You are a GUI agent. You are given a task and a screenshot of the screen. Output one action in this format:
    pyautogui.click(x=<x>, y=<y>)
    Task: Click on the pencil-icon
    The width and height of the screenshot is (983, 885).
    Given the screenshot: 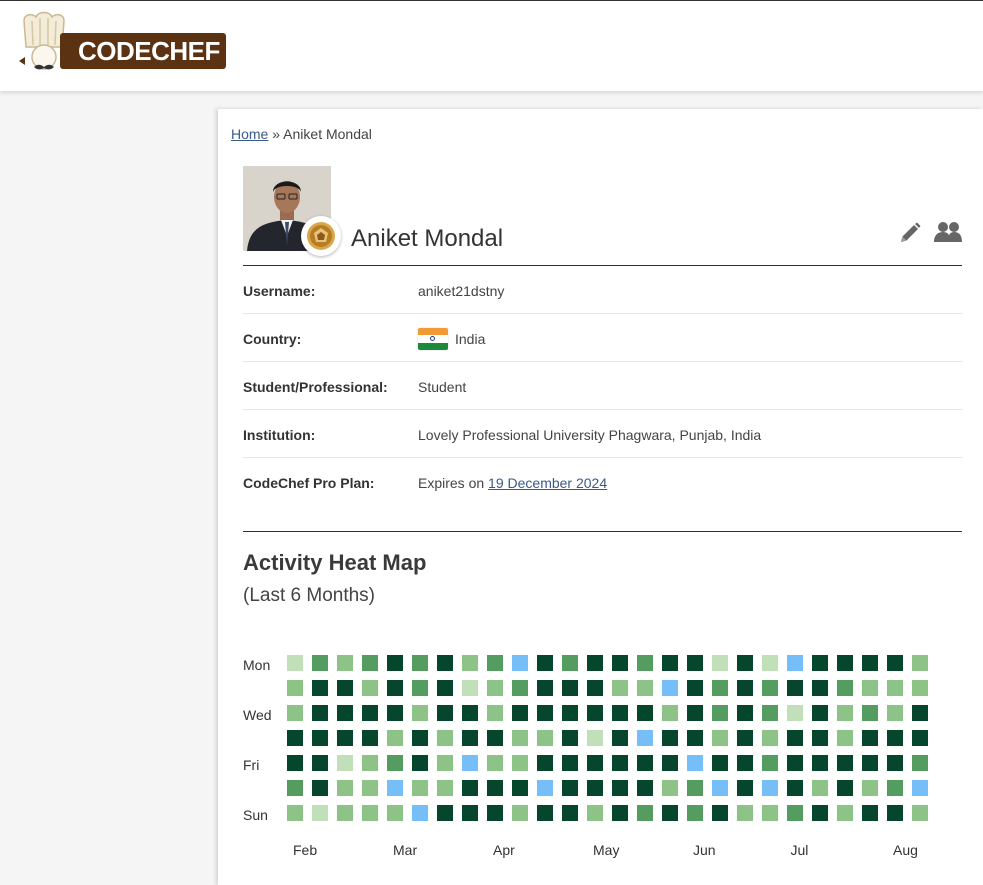 What is the action you would take?
    pyautogui.click(x=910, y=233)
    